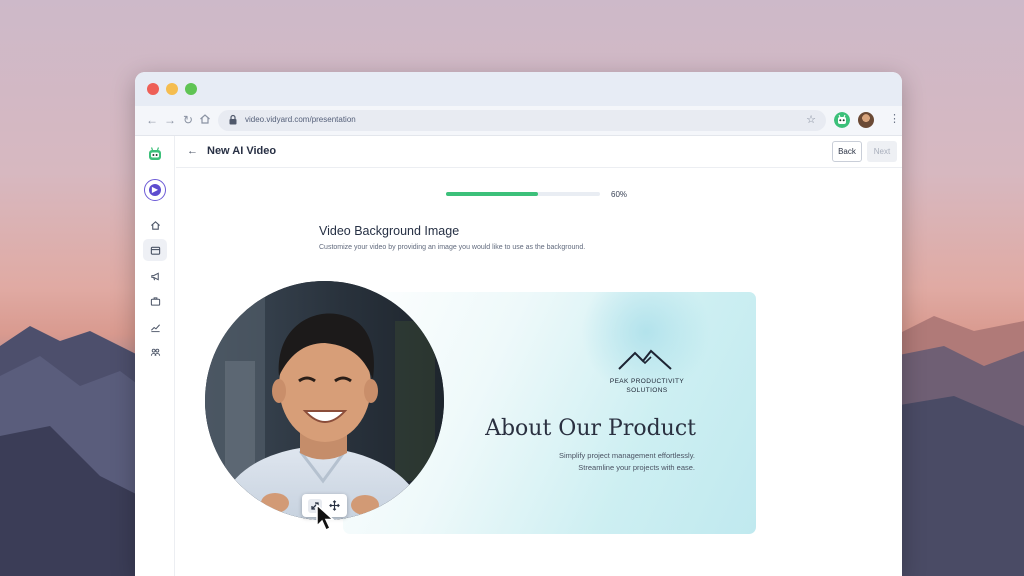 This screenshot has height=576, width=1024. Describe the element at coordinates (155, 154) in the screenshot. I see `vidyard-logo-icon` at that location.